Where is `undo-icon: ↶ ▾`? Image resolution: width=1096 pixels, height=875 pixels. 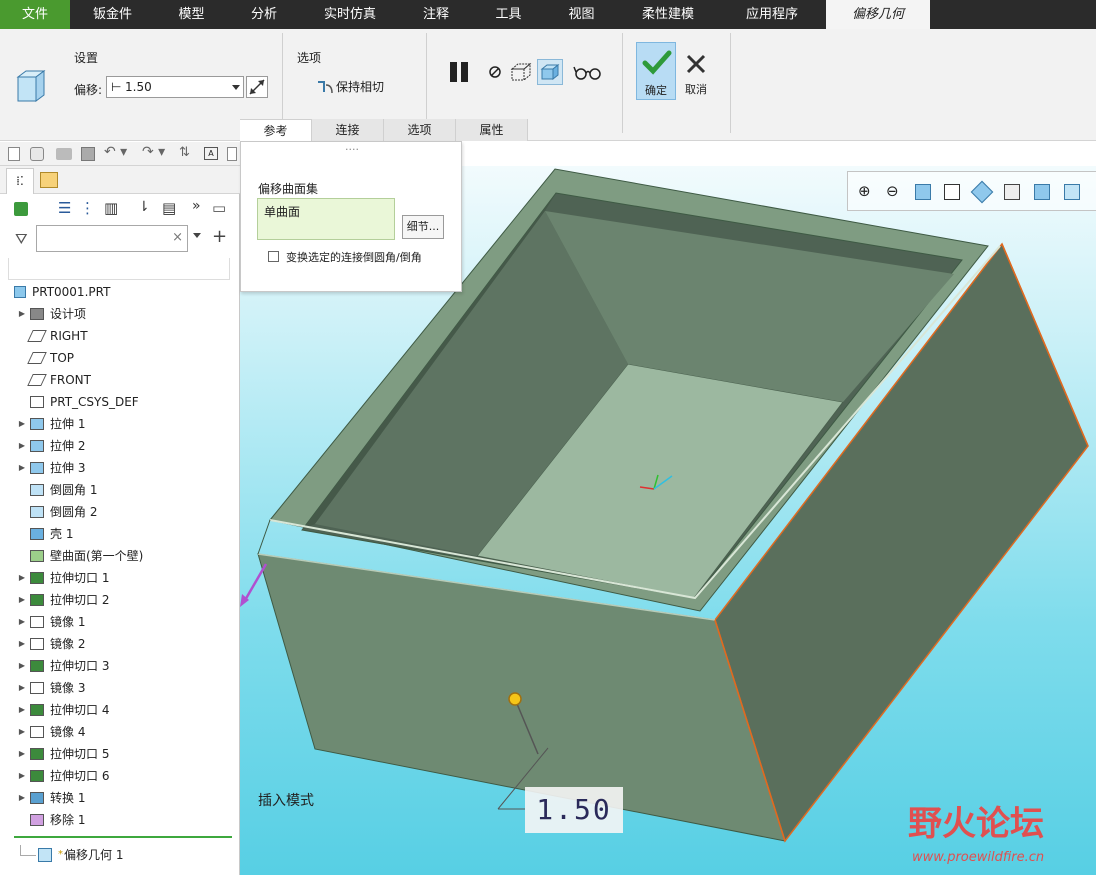 undo-icon: ↶ ▾ is located at coordinates (115, 152).